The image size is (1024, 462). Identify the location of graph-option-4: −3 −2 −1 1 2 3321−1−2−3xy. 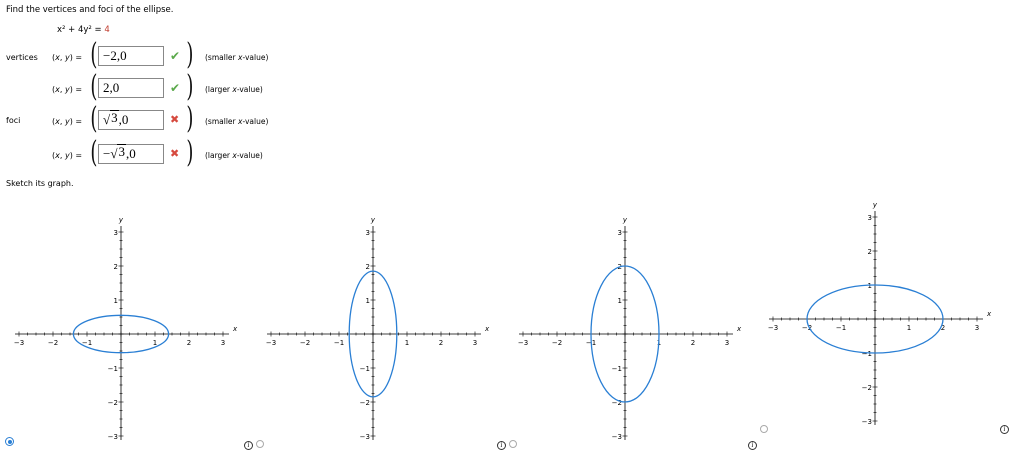
(880, 313).